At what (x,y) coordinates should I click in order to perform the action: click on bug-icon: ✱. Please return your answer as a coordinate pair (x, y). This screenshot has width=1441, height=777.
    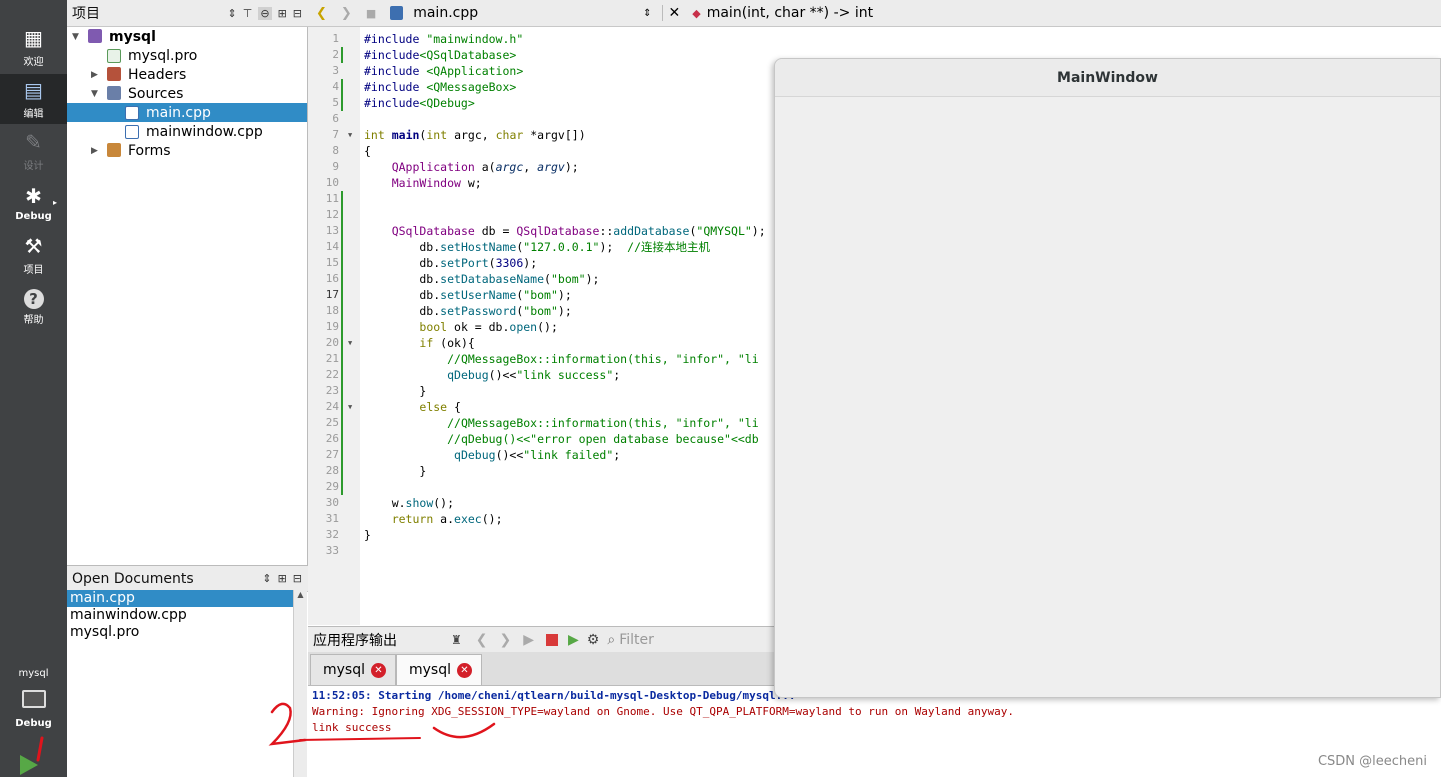
    Looking at the image, I should click on (33, 195).